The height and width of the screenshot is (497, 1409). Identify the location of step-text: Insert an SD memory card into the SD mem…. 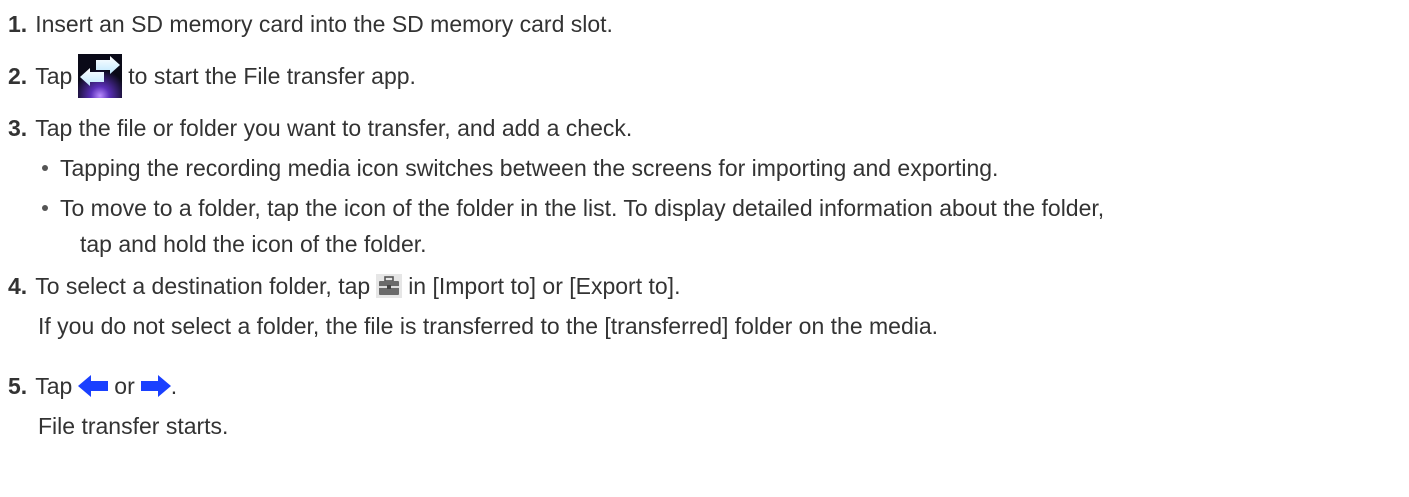
(324, 24).